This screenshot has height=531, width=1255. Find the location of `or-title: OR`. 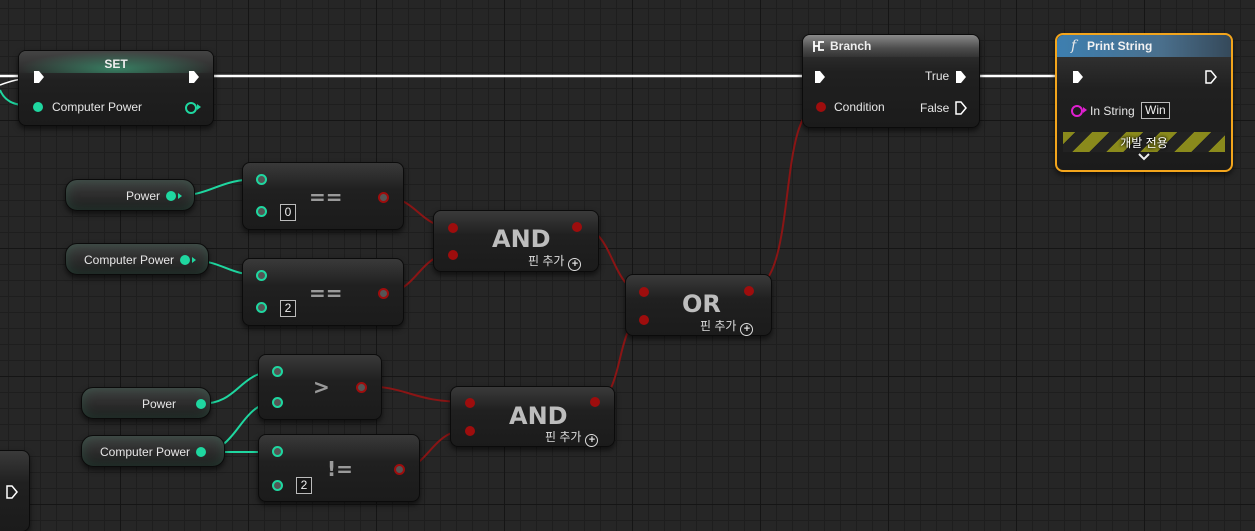

or-title: OR is located at coordinates (701, 304).